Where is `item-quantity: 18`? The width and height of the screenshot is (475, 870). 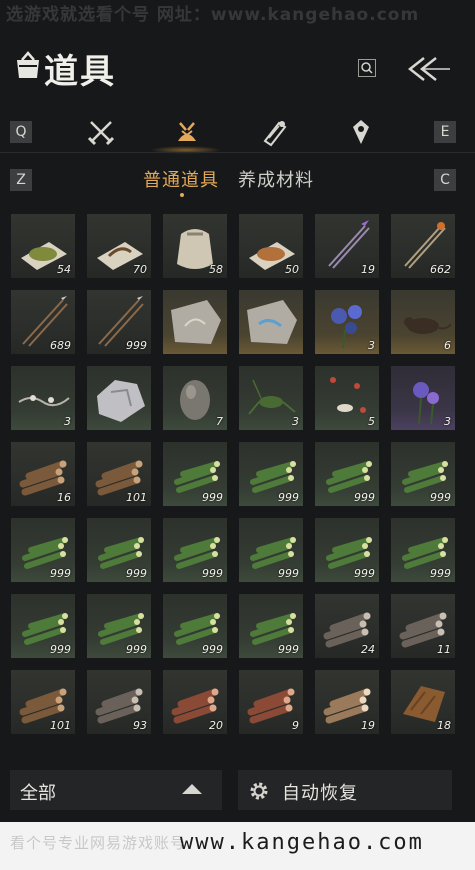 item-quantity: 18 is located at coordinates (444, 725).